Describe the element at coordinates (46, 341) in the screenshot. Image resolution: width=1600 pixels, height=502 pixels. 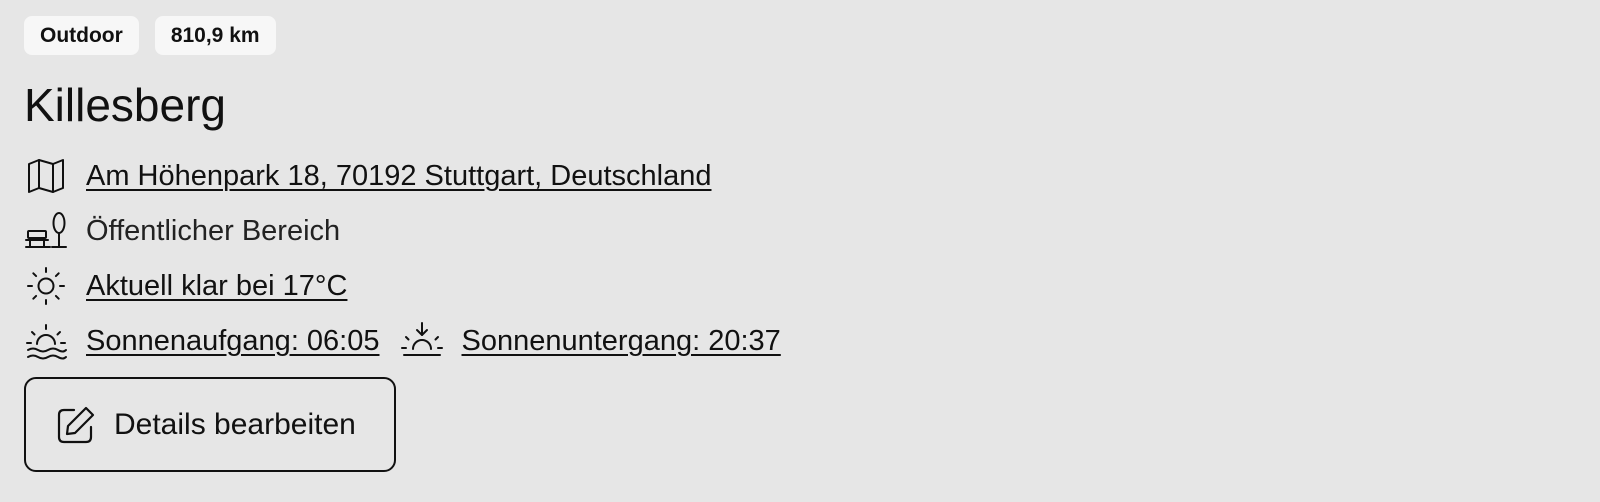
I see `sunrise-icon` at that location.